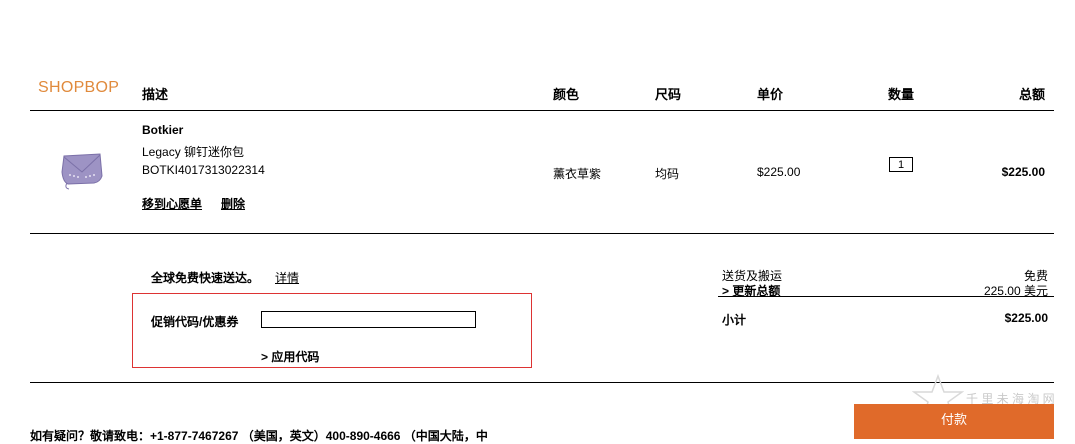 Image resolution: width=1075 pixels, height=444 pixels. I want to click on product-brand: Botkier, so click(162, 130).